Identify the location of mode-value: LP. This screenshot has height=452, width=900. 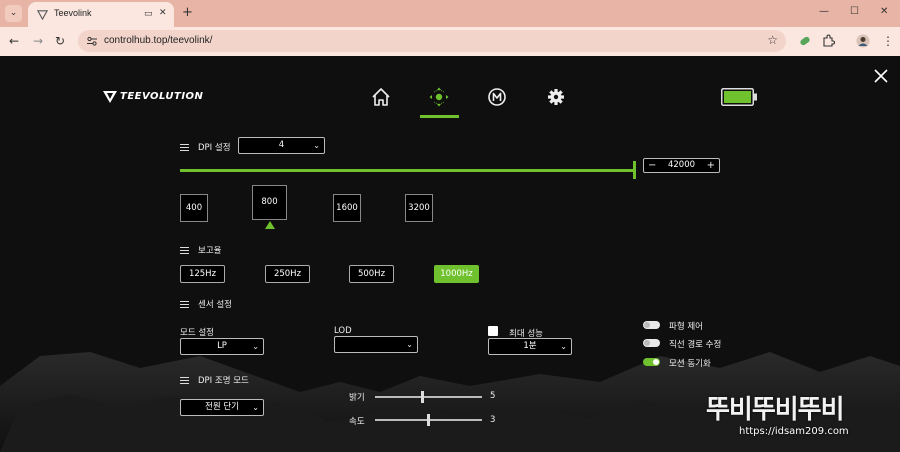
(222, 346).